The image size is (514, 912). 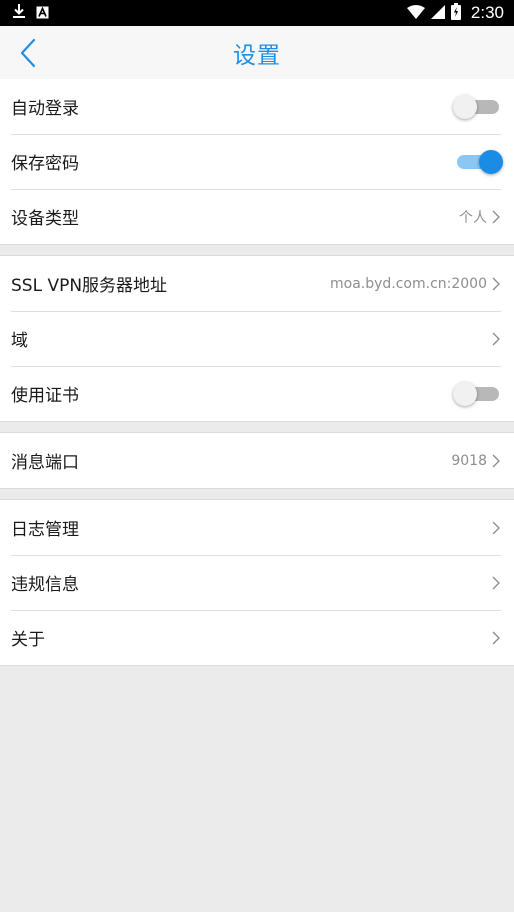 What do you see at coordinates (469, 460) in the screenshot?
I see `setting-value: 9018` at bounding box center [469, 460].